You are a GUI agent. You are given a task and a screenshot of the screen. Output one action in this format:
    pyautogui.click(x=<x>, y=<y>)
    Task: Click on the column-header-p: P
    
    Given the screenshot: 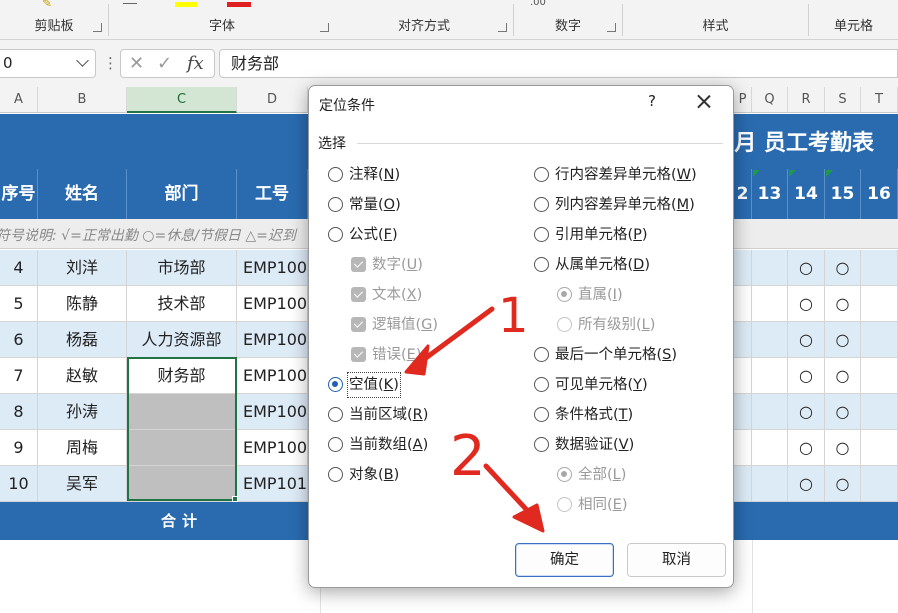 What is the action you would take?
    pyautogui.click(x=743, y=100)
    